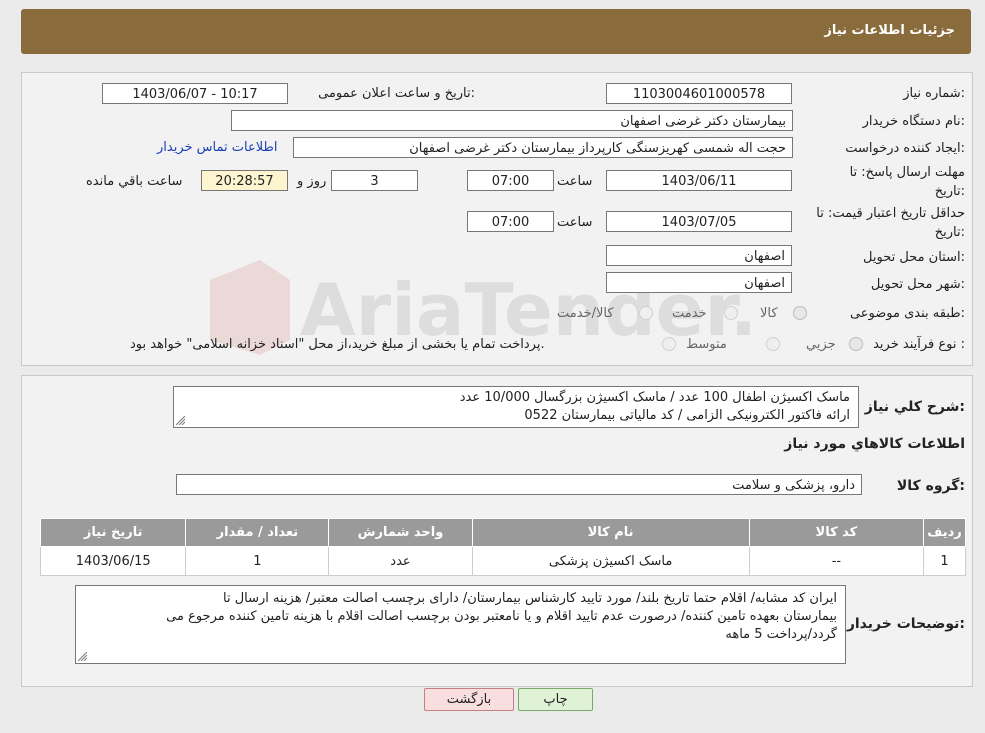 Image resolution: width=985 pixels, height=733 pixels. Describe the element at coordinates (610, 532) in the screenshot. I see `col-header-item-name: نام کالا` at that location.